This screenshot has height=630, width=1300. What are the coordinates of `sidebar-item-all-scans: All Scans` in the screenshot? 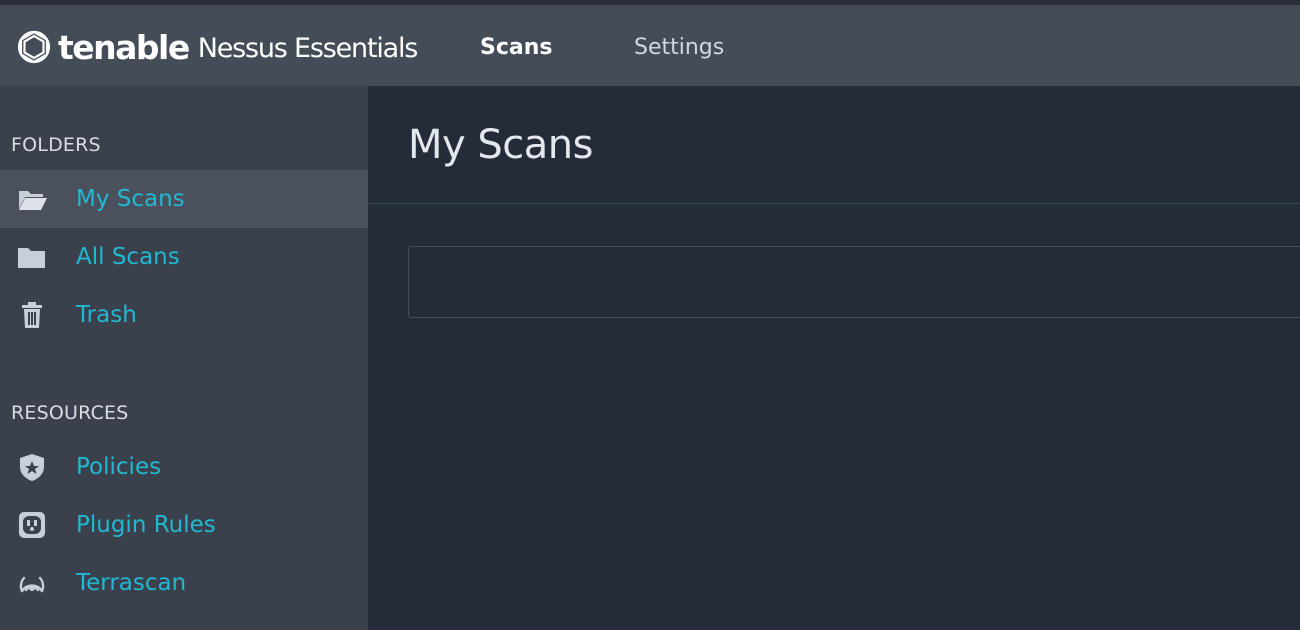 It's located at (184, 257).